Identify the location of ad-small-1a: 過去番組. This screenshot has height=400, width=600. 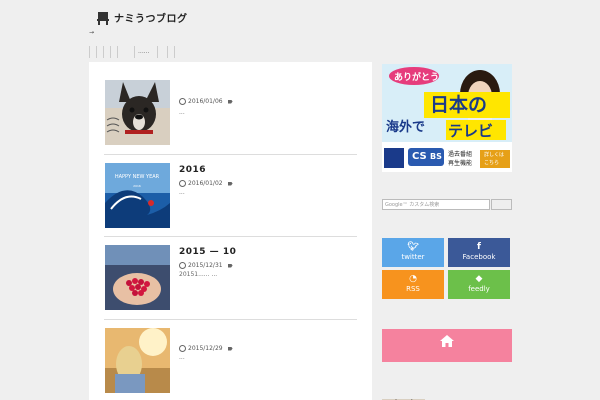
(460, 154).